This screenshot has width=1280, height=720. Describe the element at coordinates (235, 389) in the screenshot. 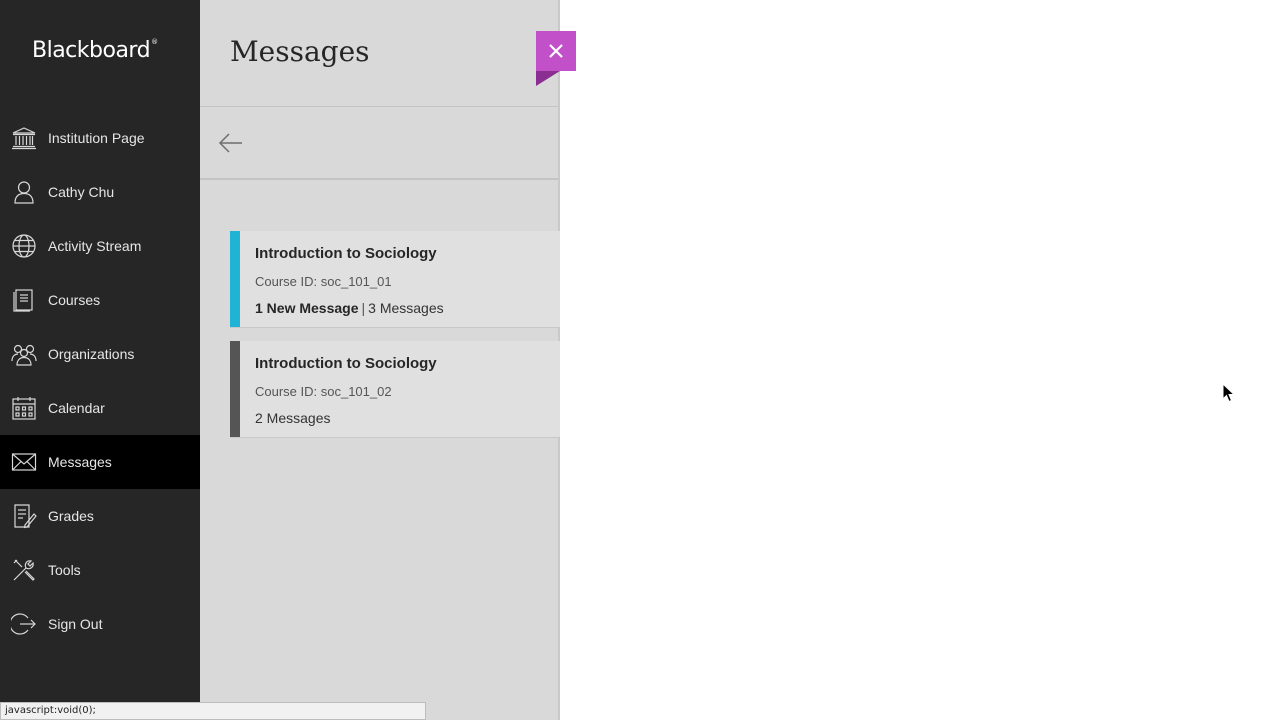

I see `read-indicator` at that location.